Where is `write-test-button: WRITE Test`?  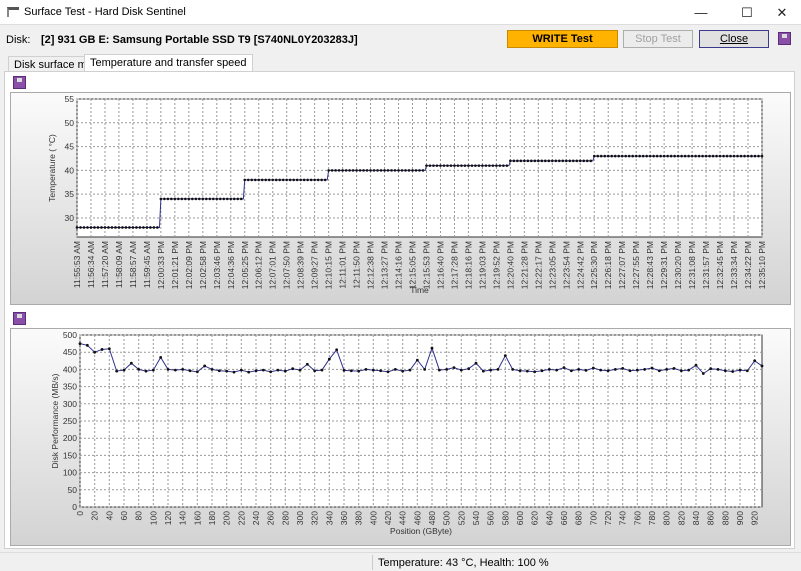 write-test-button: WRITE Test is located at coordinates (562, 39).